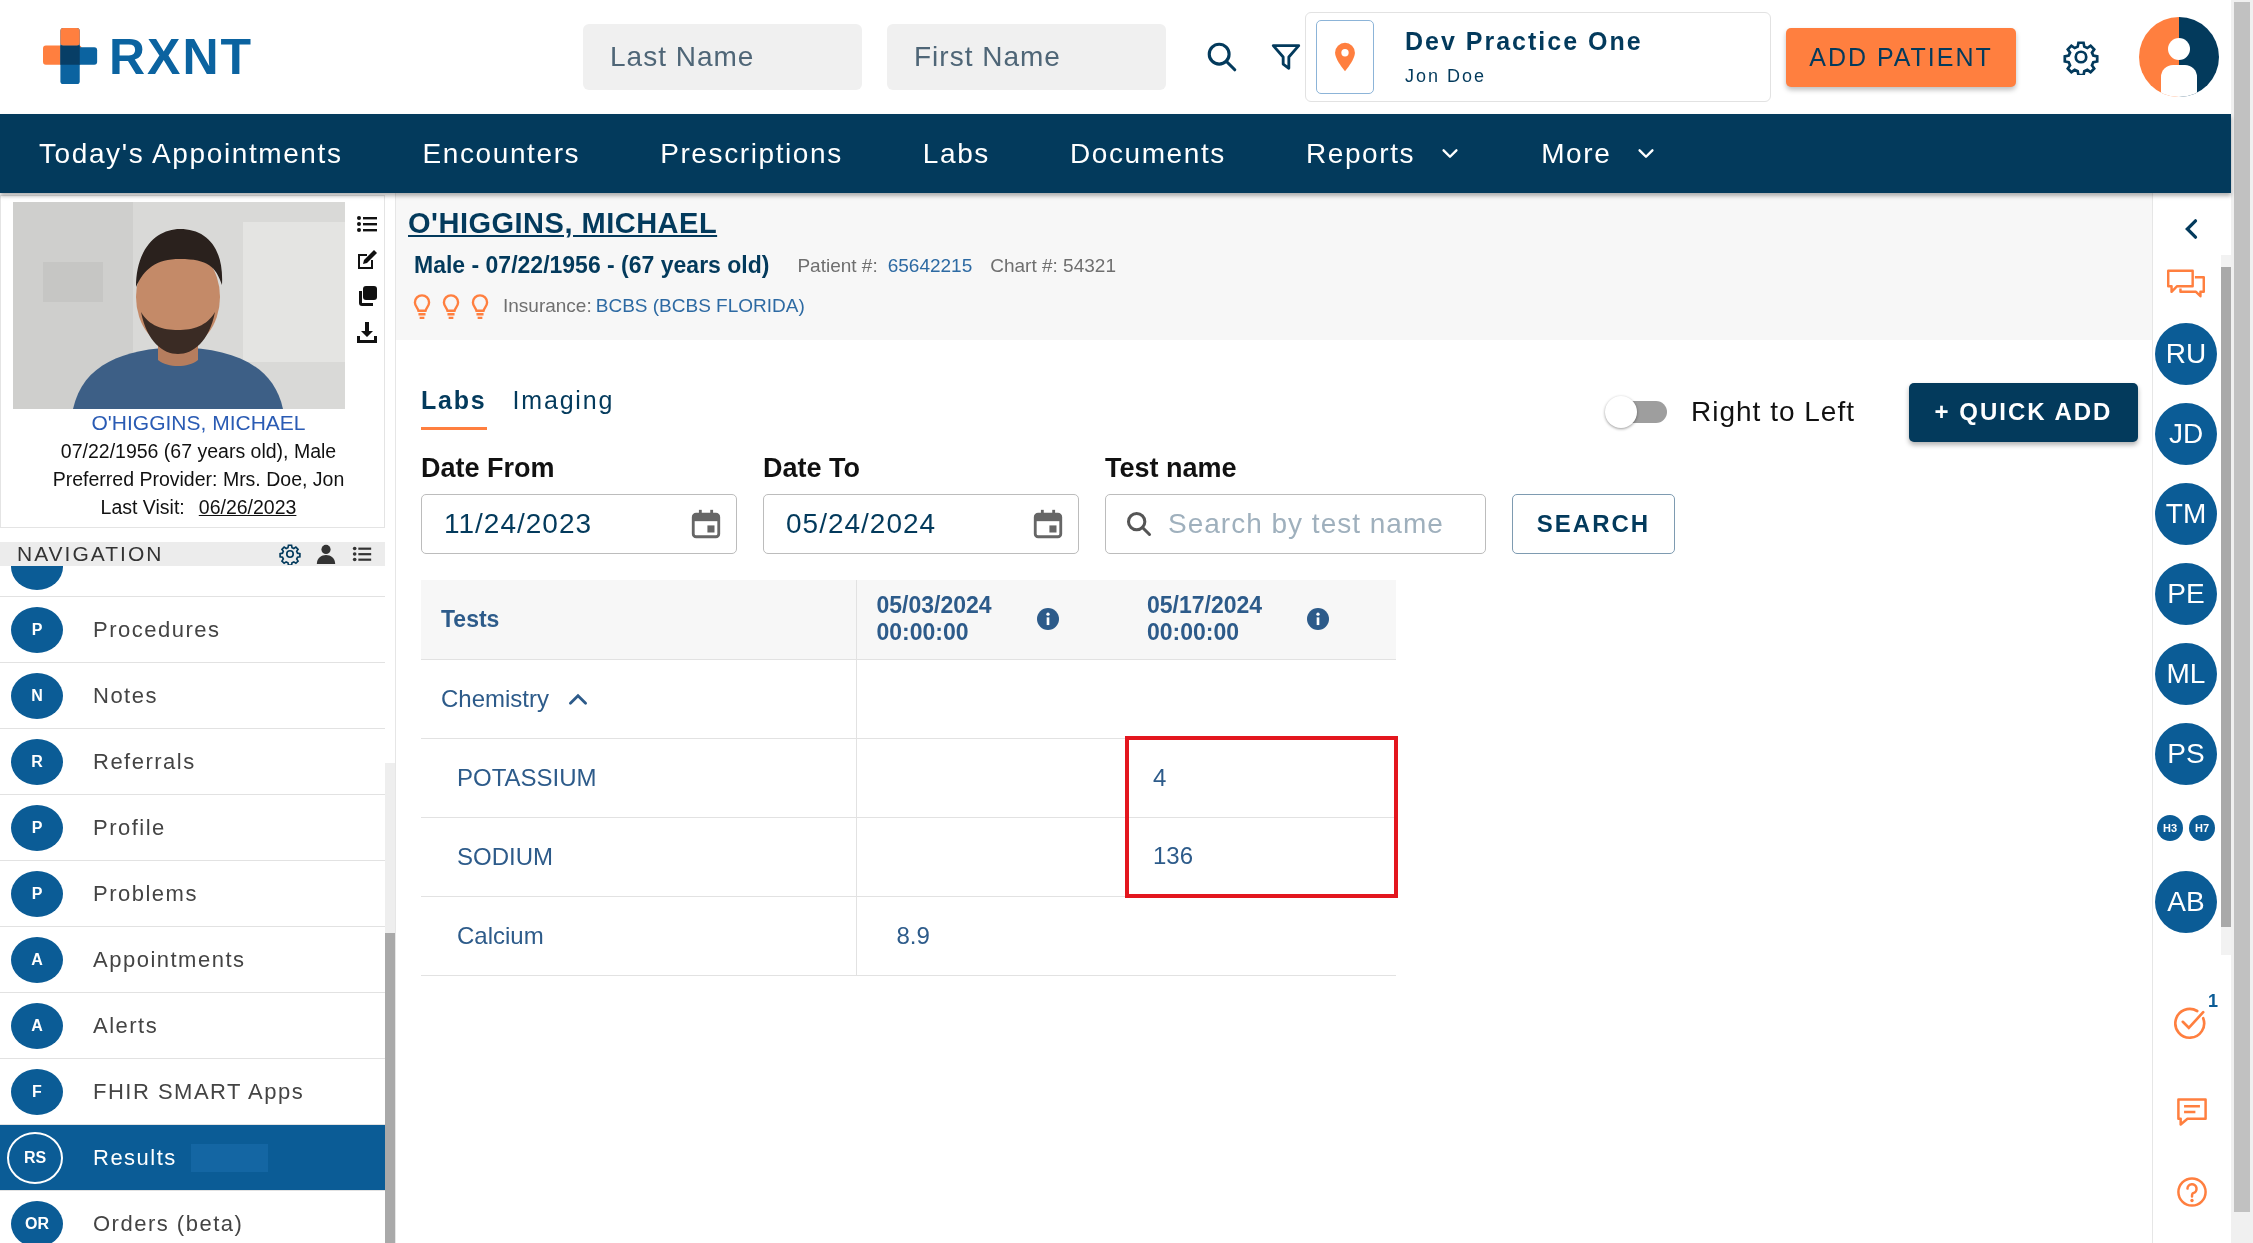 This screenshot has height=1243, width=2253. I want to click on patient-details: 07/22/1956 (67 years old), Male, so click(198, 451).